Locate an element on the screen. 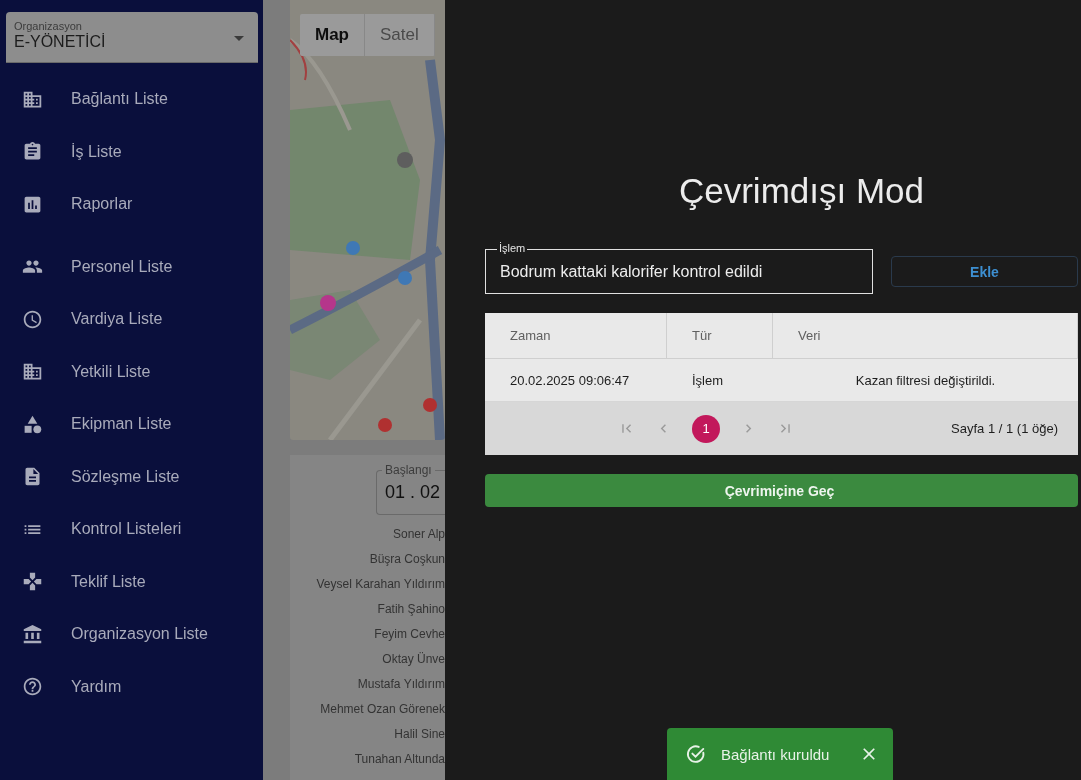 The image size is (1081, 780). table-cell-text: 20.02.2025 09:06:47 is located at coordinates (570, 380).